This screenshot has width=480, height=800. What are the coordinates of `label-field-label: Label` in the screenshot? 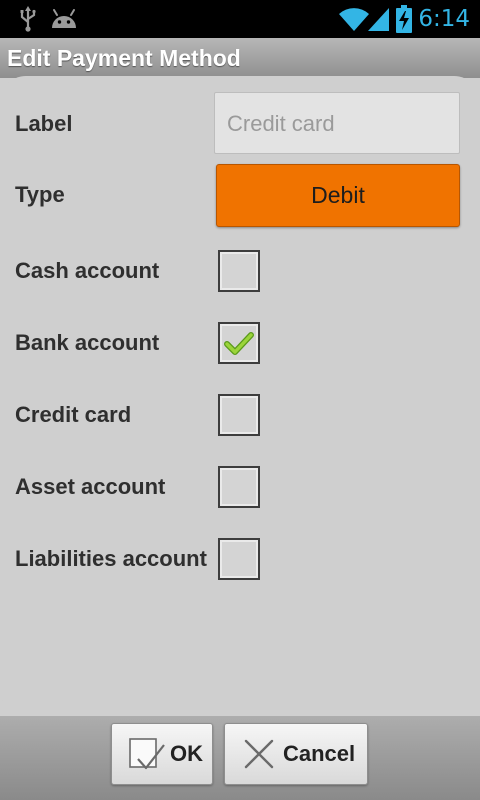 It's located at (44, 123).